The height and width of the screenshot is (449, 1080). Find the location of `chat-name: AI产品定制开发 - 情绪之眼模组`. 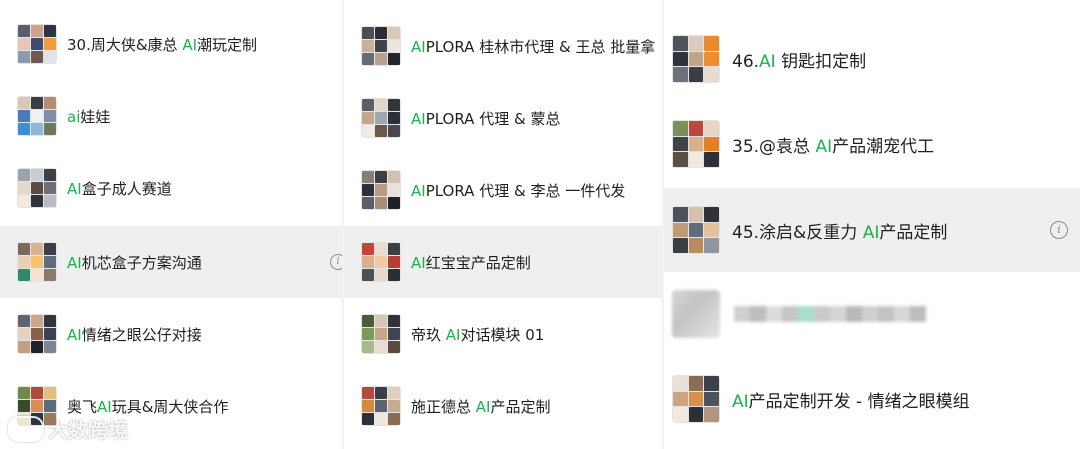

chat-name: AI产品定制开发 - 情绪之眼模组 is located at coordinates (851, 401).